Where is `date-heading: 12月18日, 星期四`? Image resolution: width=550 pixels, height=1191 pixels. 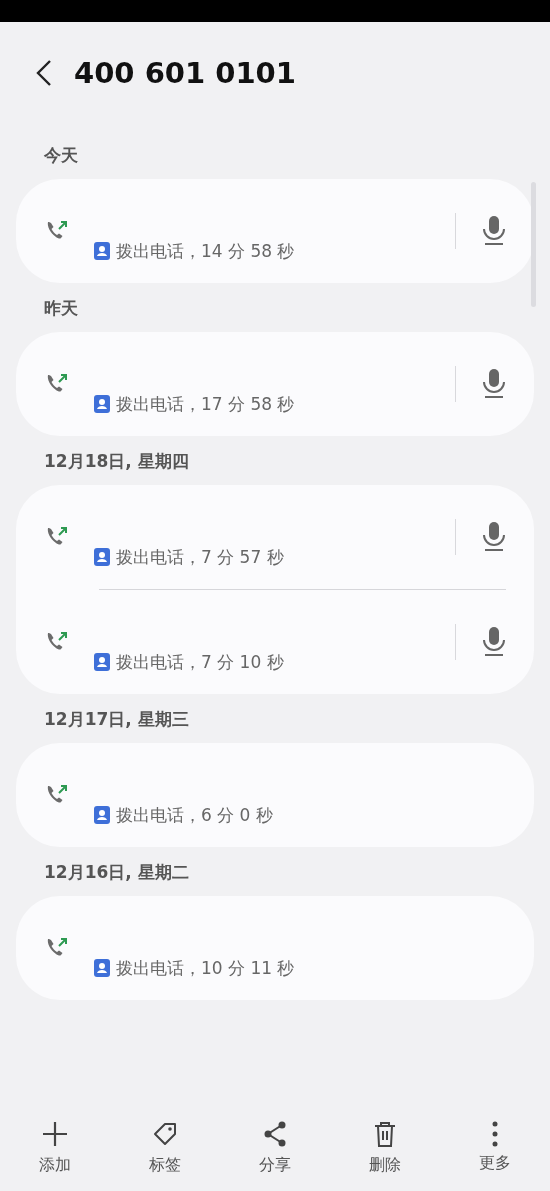 date-heading: 12月18日, 星期四 is located at coordinates (116, 461).